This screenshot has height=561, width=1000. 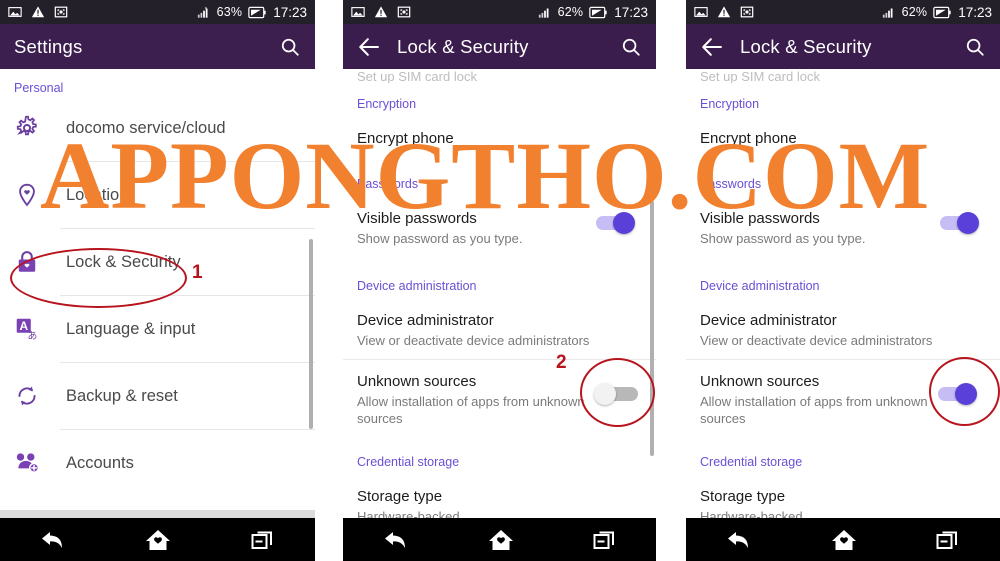 What do you see at coordinates (561, 362) in the screenshot?
I see `annotation-number-2: 2` at bounding box center [561, 362].